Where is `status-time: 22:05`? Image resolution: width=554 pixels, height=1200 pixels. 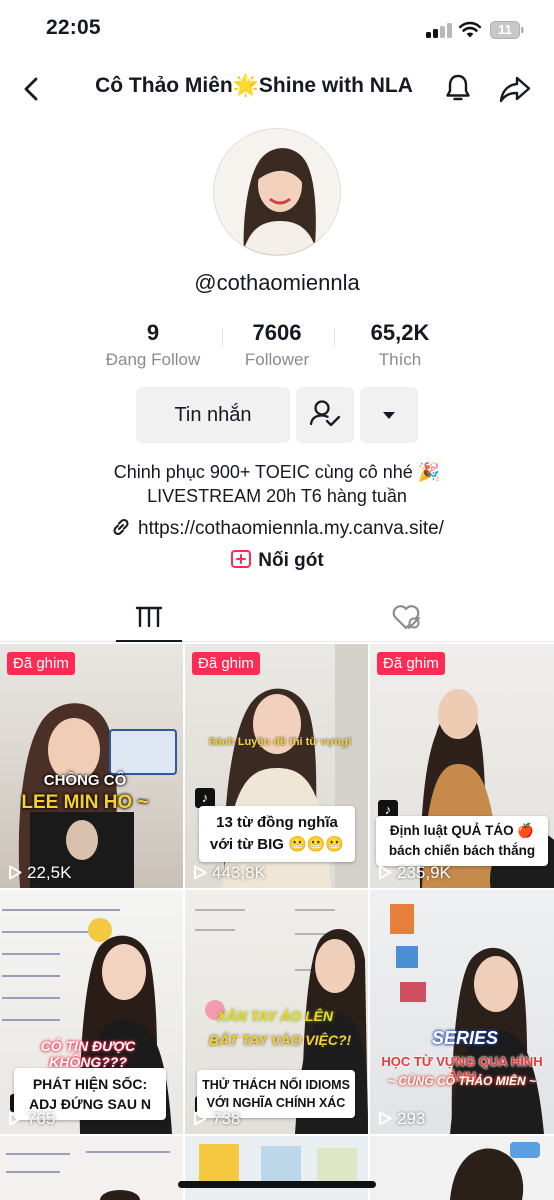
status-time: 22:05 is located at coordinates (73, 27).